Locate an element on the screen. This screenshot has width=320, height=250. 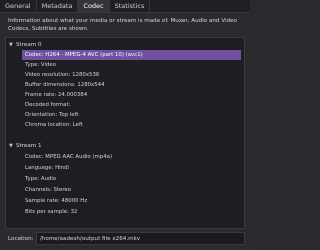
stream-0-row-buffer: Buffer dimensions: 1280x544 is located at coordinates (133, 85).